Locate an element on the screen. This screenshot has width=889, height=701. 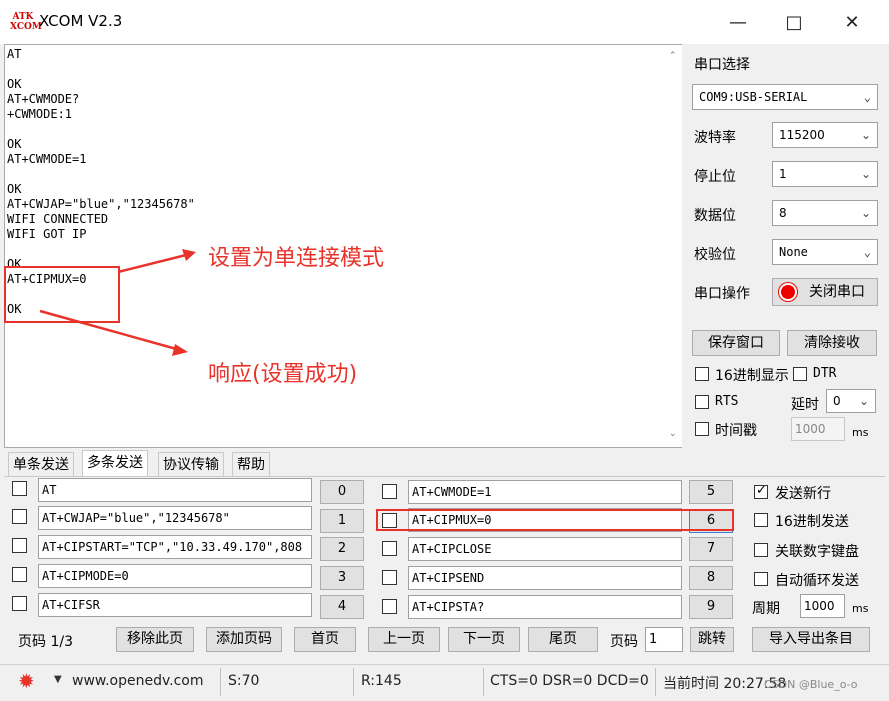
annotation-top-text: 设置为单连接模式 is located at coordinates (296, 258).